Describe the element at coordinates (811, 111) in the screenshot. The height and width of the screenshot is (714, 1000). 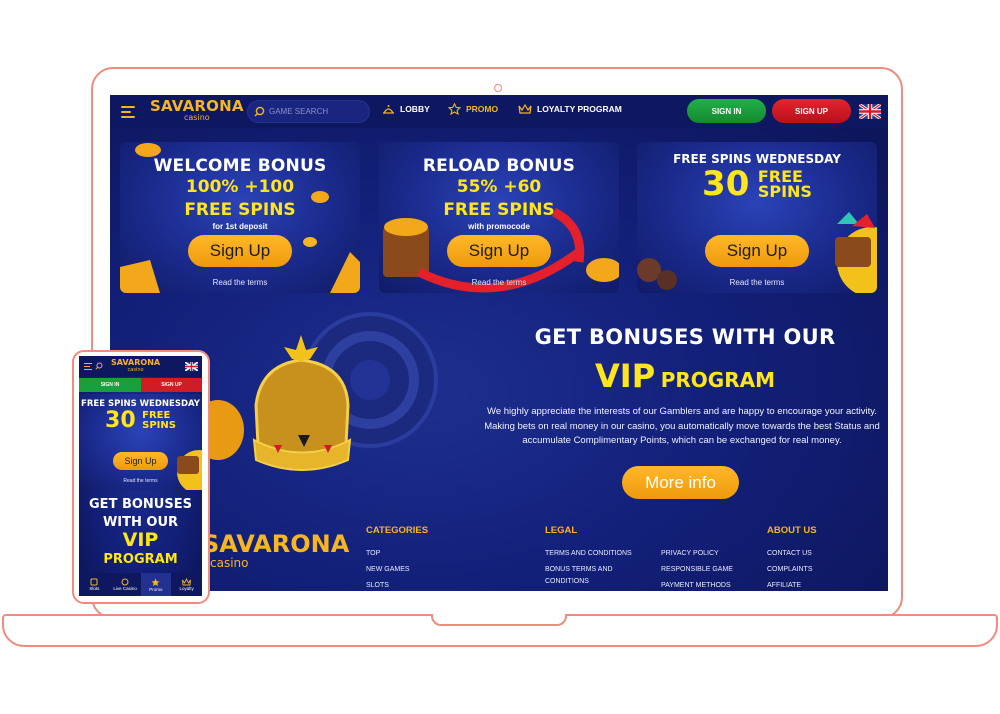
I see `sign-up-button: SIGN UP` at that location.